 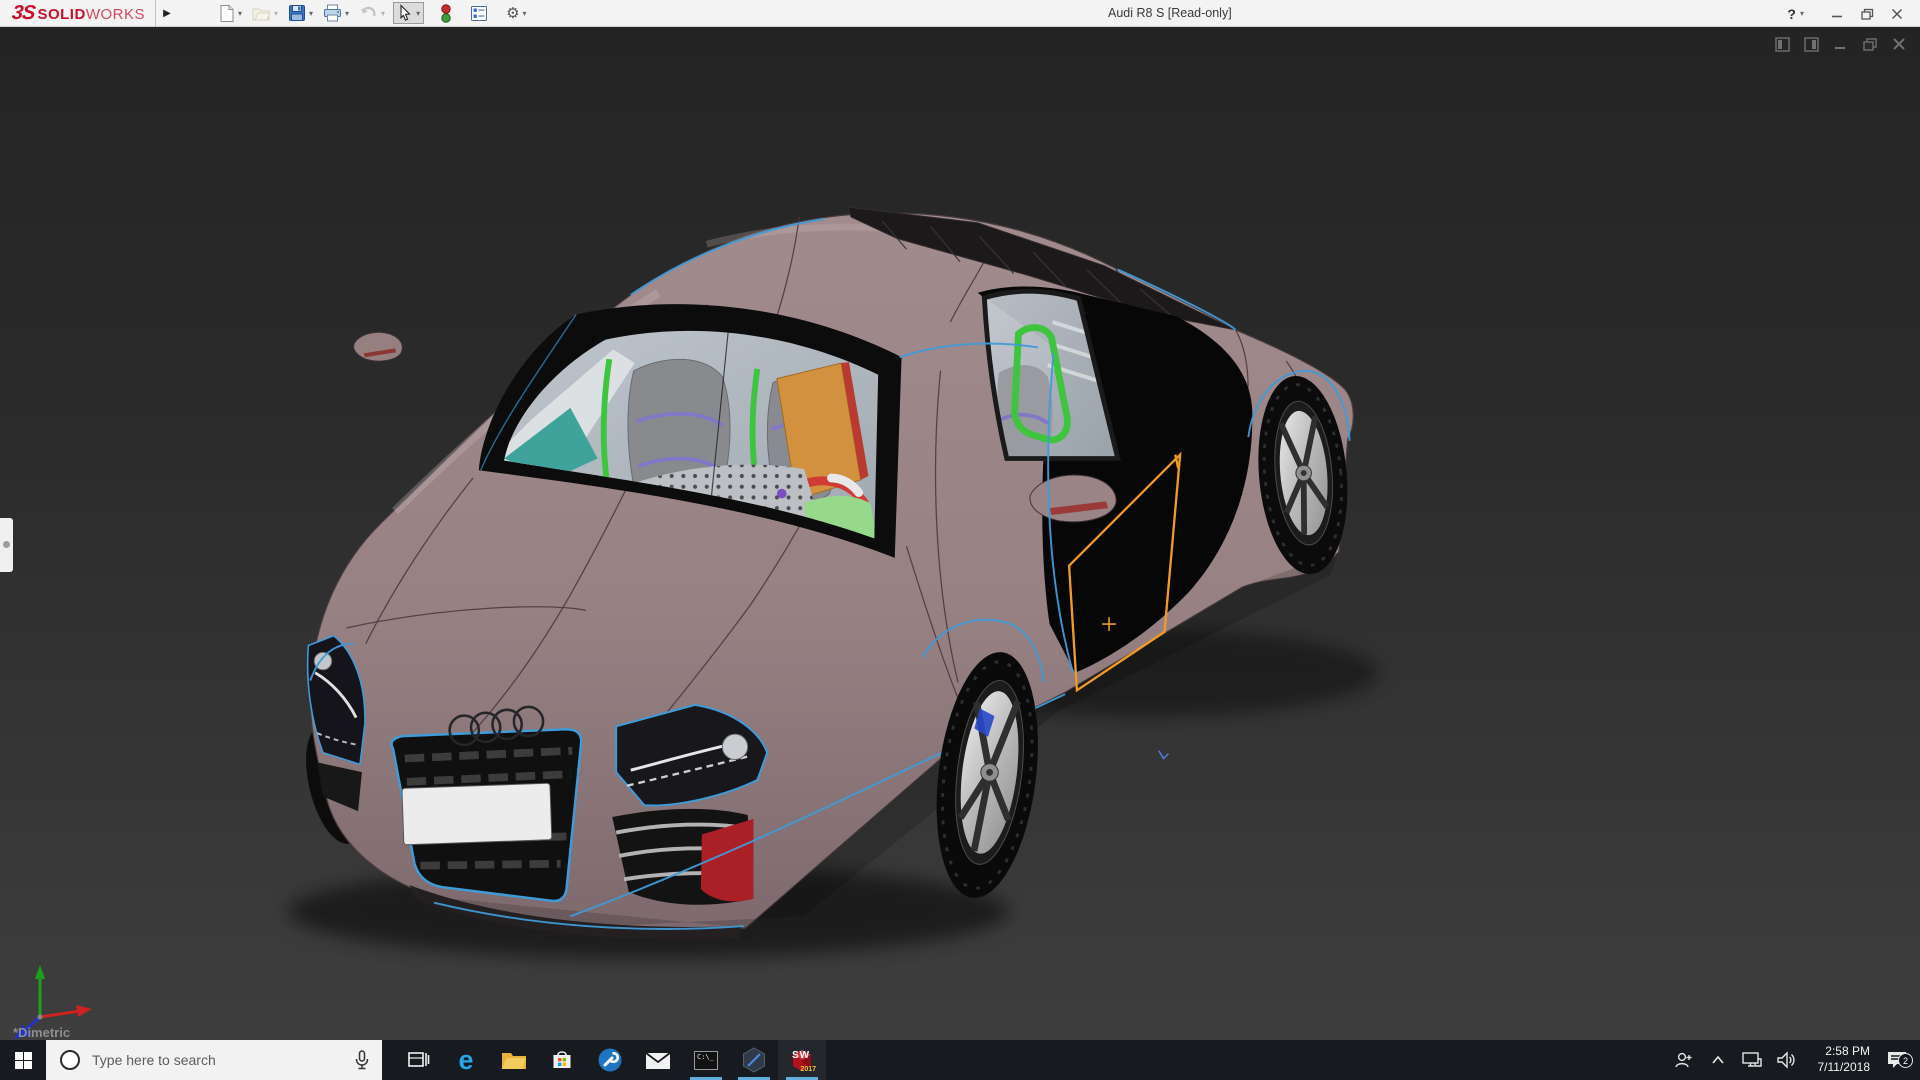 I want to click on edge-icon: e, so click(x=466, y=1059).